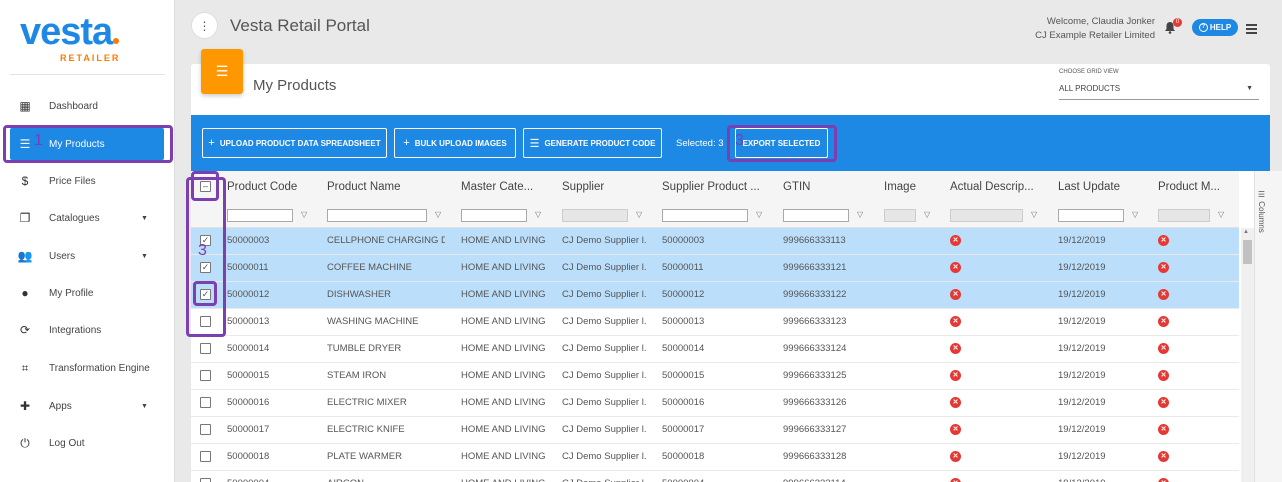  What do you see at coordinates (367, 402) in the screenshot?
I see `cell-name: ELECTRIC MIXER` at bounding box center [367, 402].